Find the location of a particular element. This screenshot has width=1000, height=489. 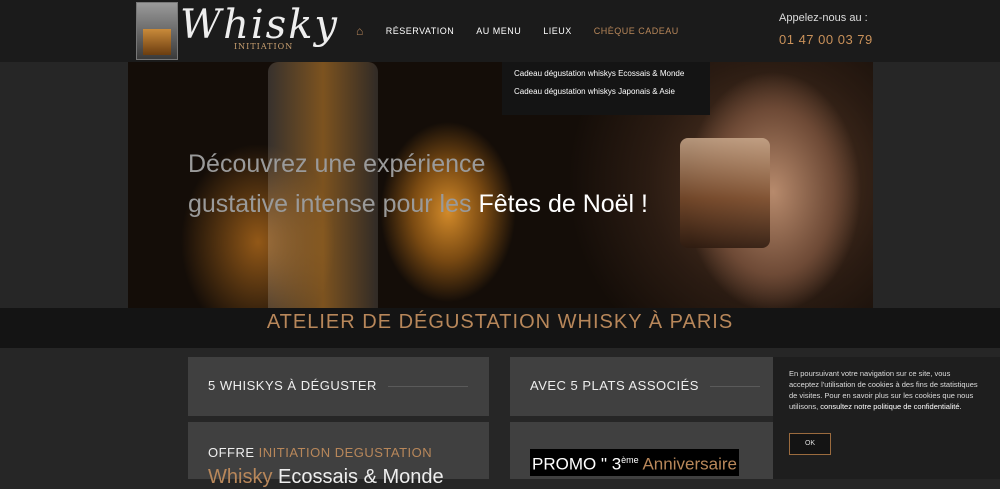

card-whiskys: 5 WHISKYS À DÉGUSTER is located at coordinates (338, 386).